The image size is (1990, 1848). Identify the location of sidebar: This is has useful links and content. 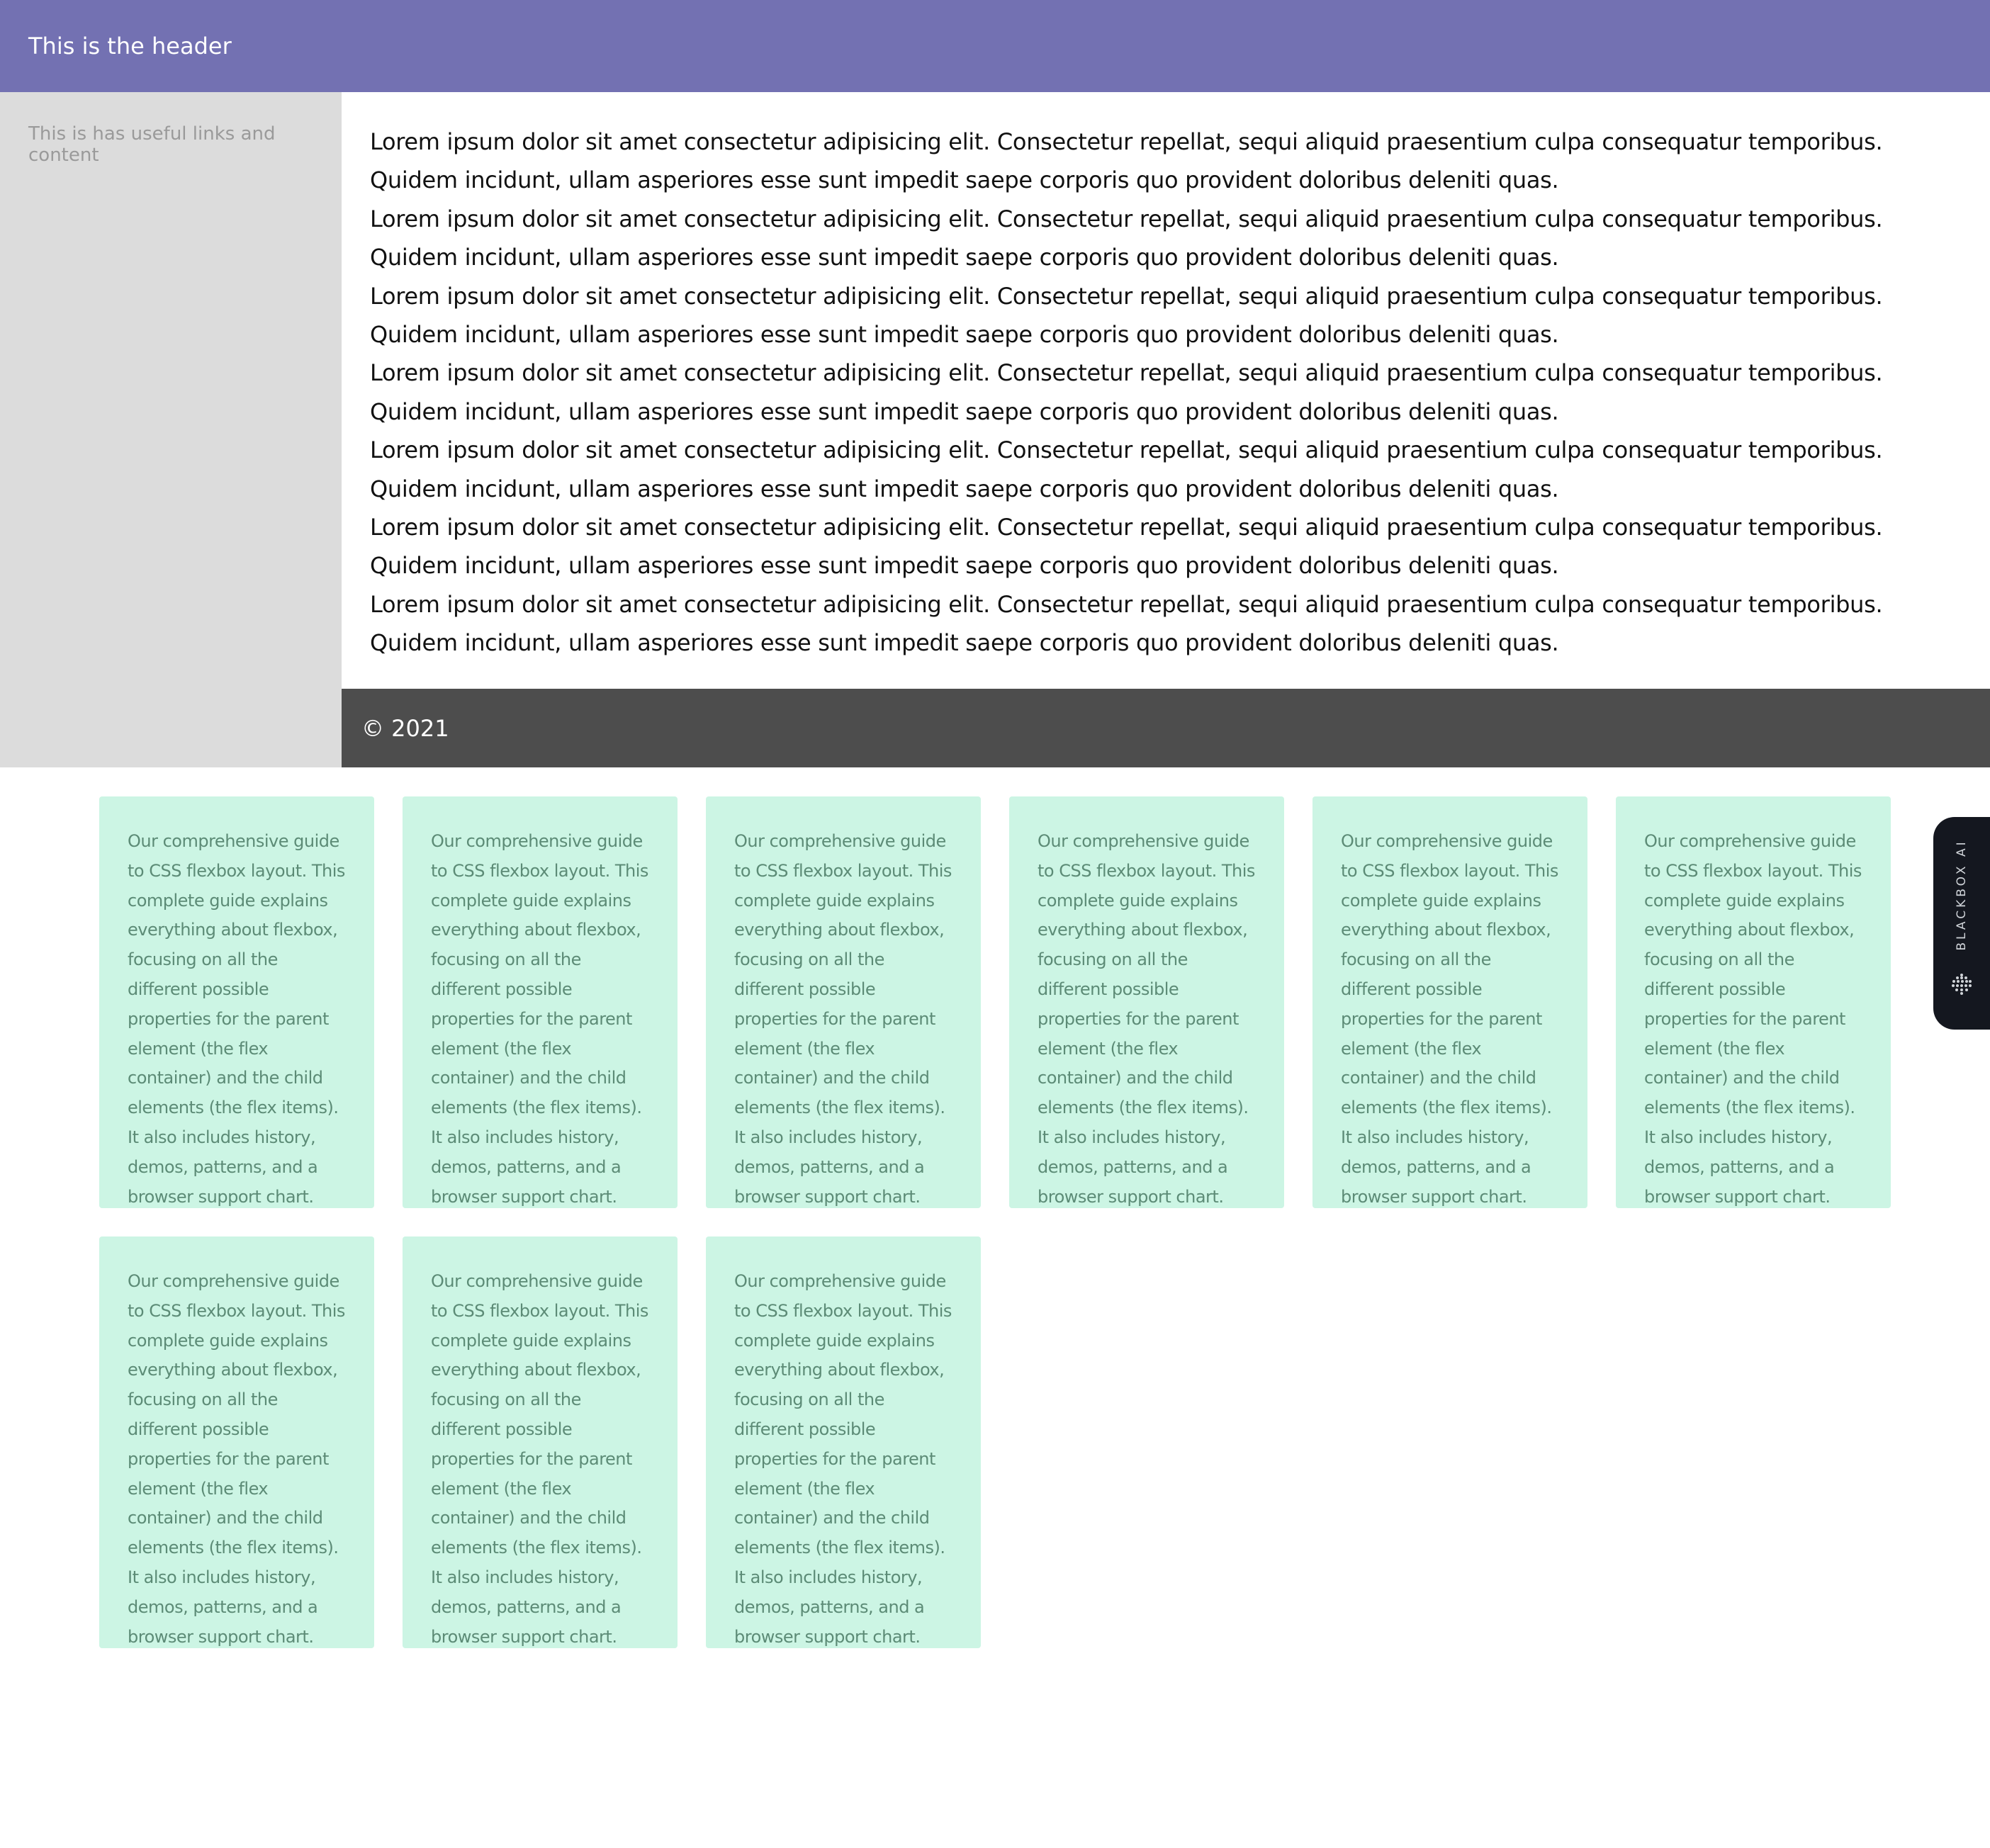
(171, 429).